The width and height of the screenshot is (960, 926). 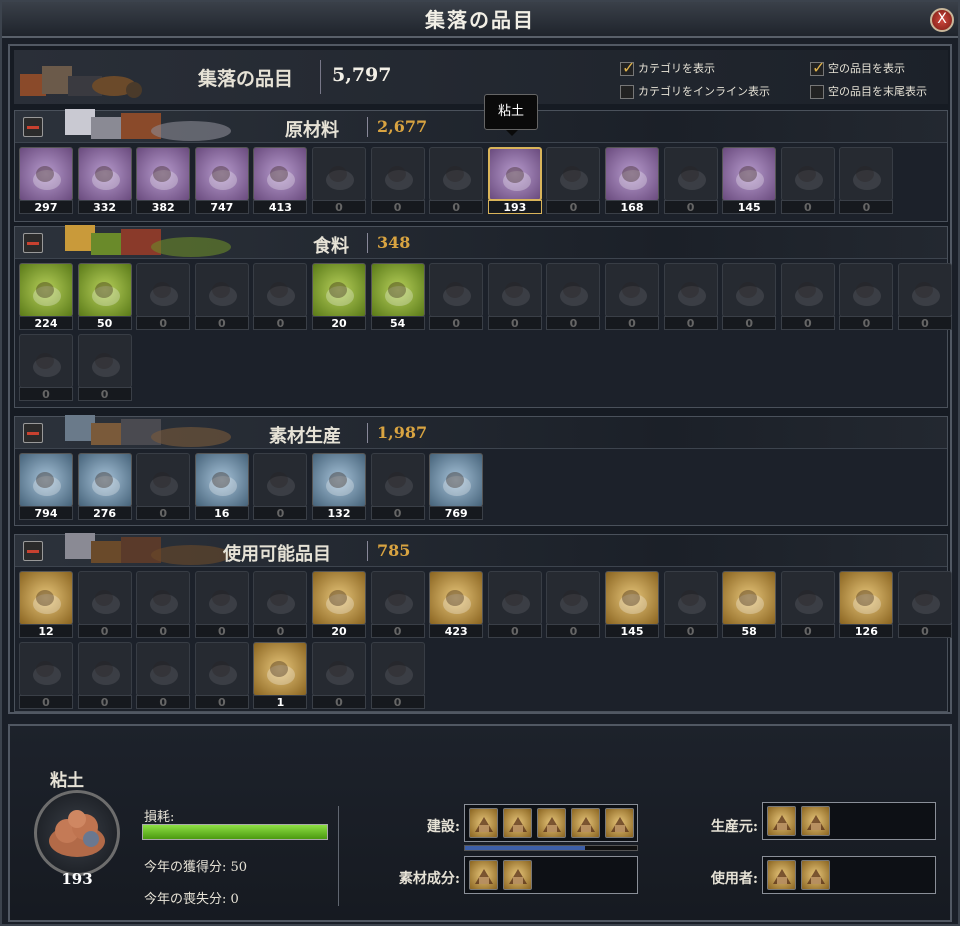 What do you see at coordinates (280, 676) in the screenshot?
I see `item-slot: 1` at bounding box center [280, 676].